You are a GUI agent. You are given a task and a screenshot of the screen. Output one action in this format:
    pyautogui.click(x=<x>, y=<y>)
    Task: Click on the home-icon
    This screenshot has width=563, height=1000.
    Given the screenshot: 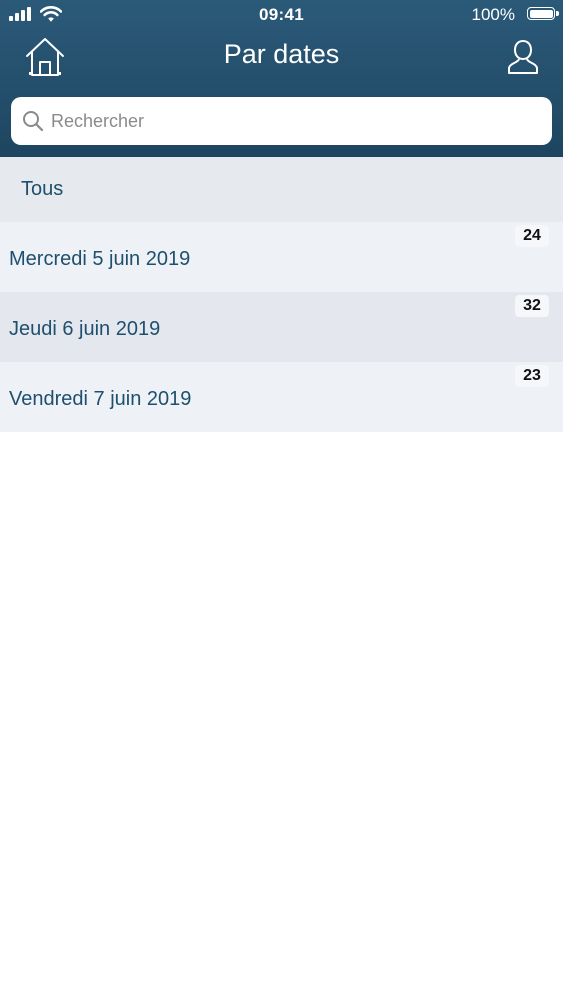 What is the action you would take?
    pyautogui.click(x=45, y=57)
    